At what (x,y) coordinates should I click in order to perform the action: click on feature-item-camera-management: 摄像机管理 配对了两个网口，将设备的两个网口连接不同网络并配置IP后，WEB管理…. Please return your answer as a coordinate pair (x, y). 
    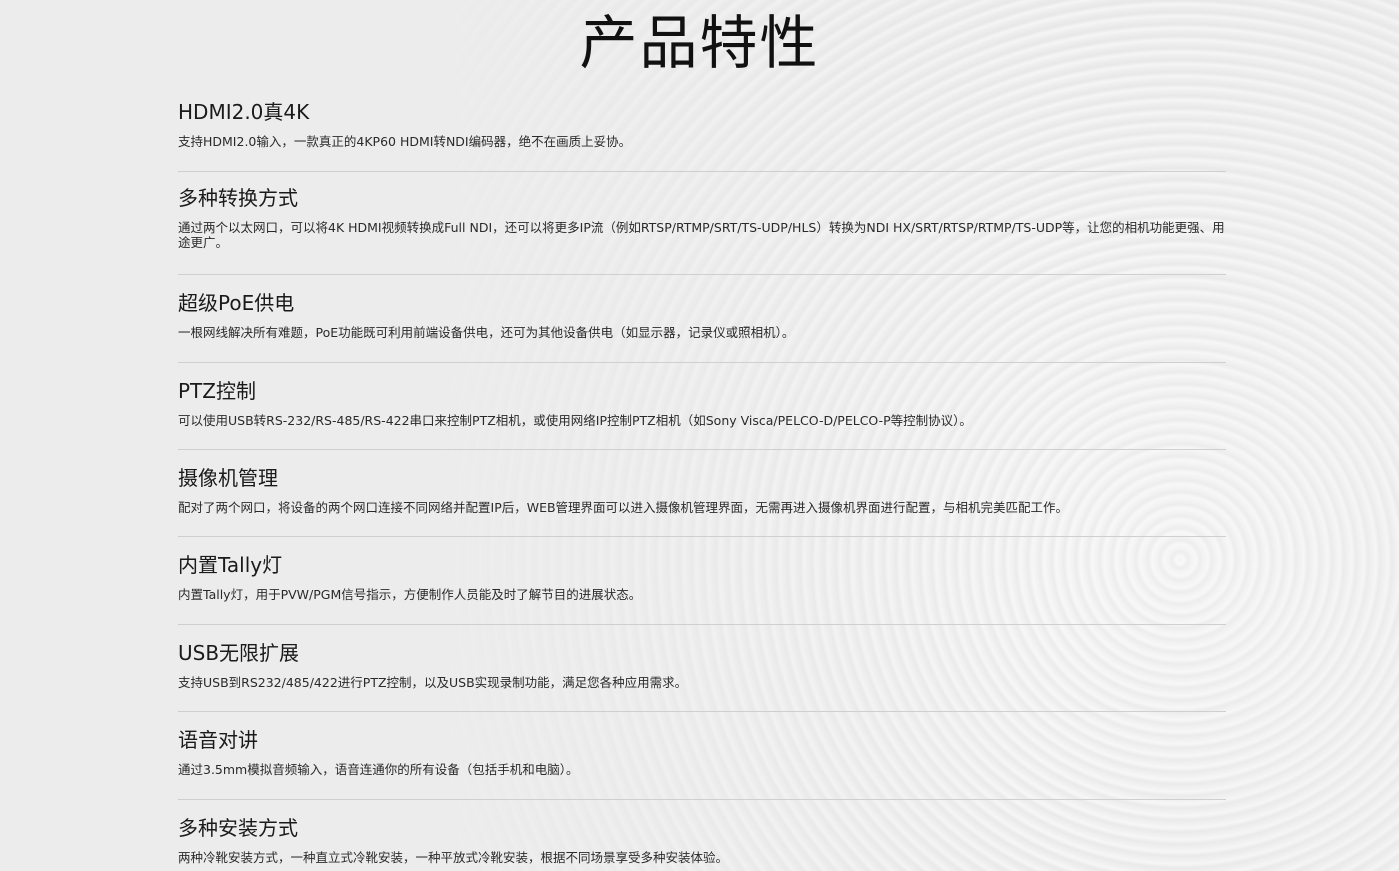
    Looking at the image, I should click on (702, 493).